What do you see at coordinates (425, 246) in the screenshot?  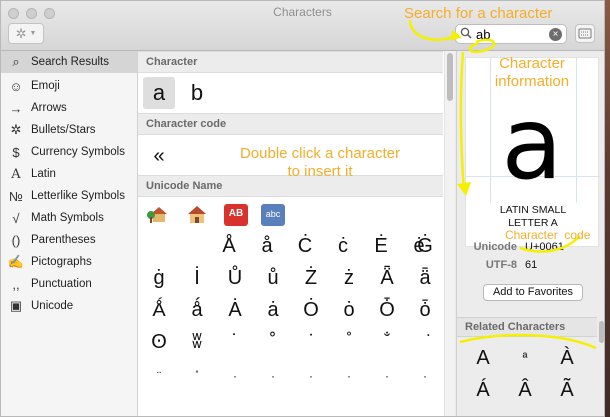 I see `grid-char: Ġ` at bounding box center [425, 246].